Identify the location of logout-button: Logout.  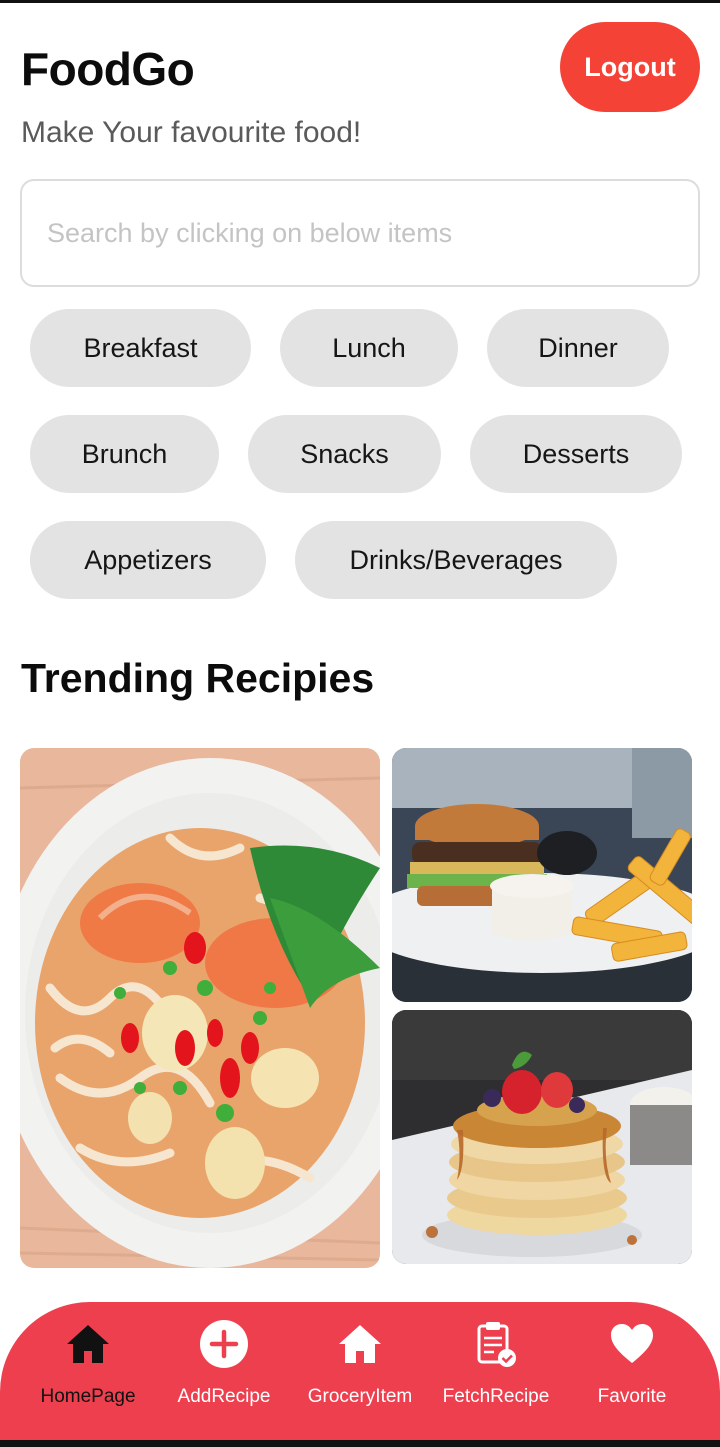
(630, 67).